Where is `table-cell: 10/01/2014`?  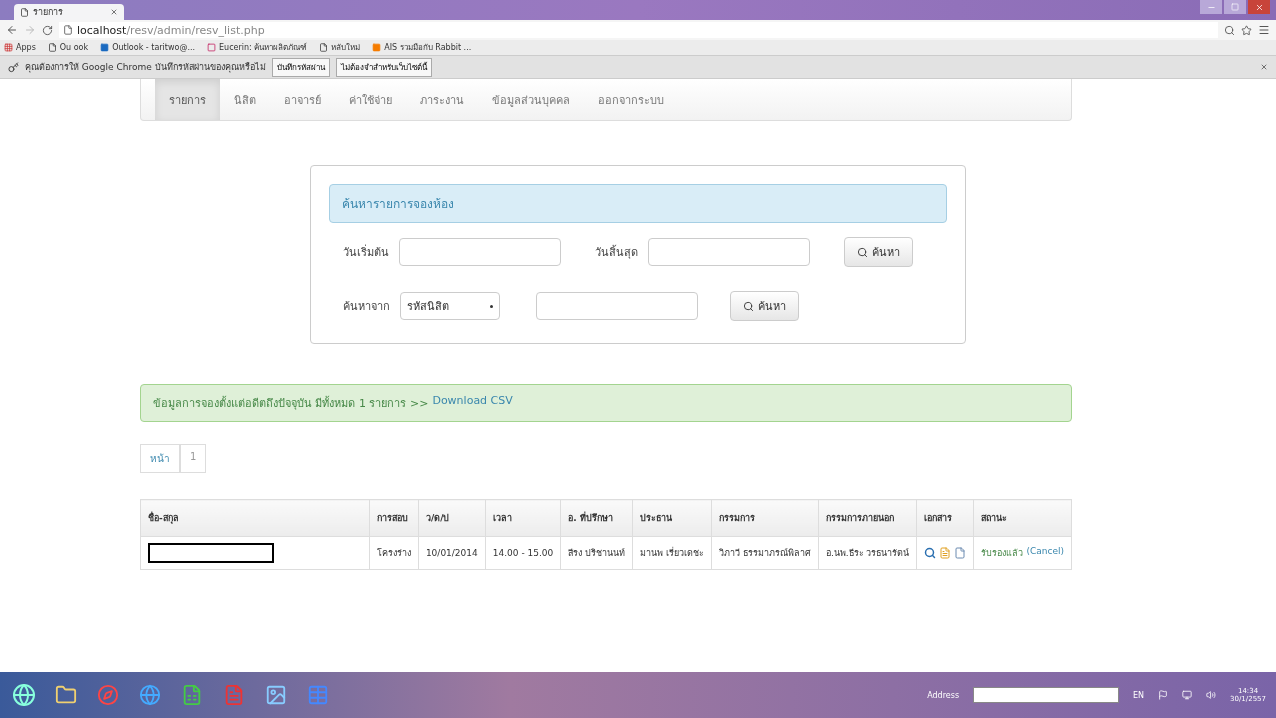
table-cell: 10/01/2014 is located at coordinates (452, 553).